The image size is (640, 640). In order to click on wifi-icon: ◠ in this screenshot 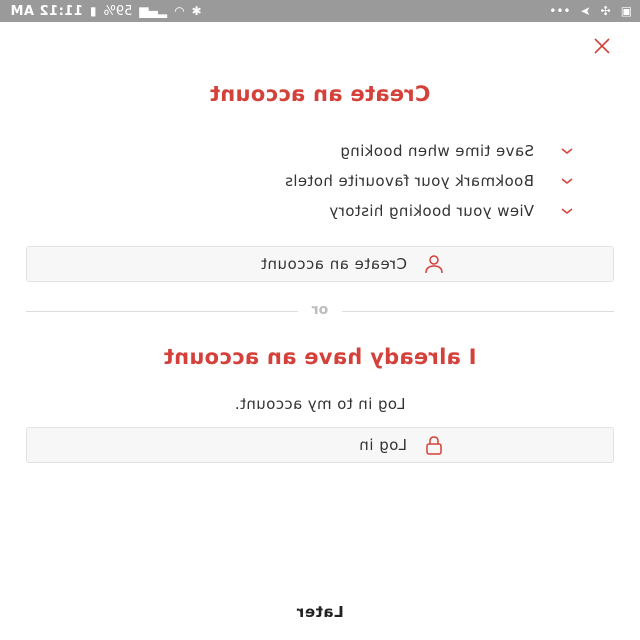, I will do `click(179, 11)`.